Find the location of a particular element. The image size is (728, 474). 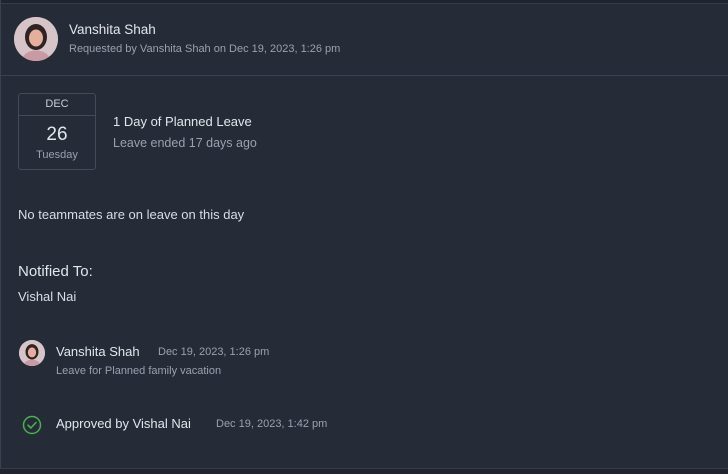

notified-heading: Notified To: is located at coordinates (55, 271).